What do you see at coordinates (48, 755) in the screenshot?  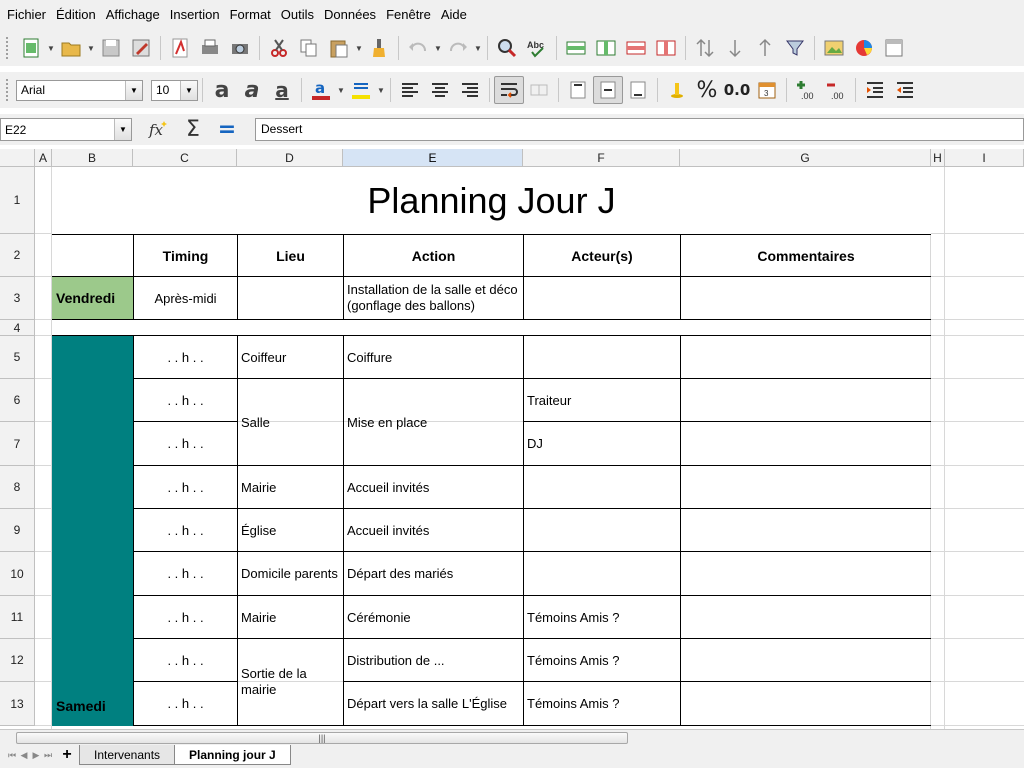 I see `last-sheet-icon: ⏭` at bounding box center [48, 755].